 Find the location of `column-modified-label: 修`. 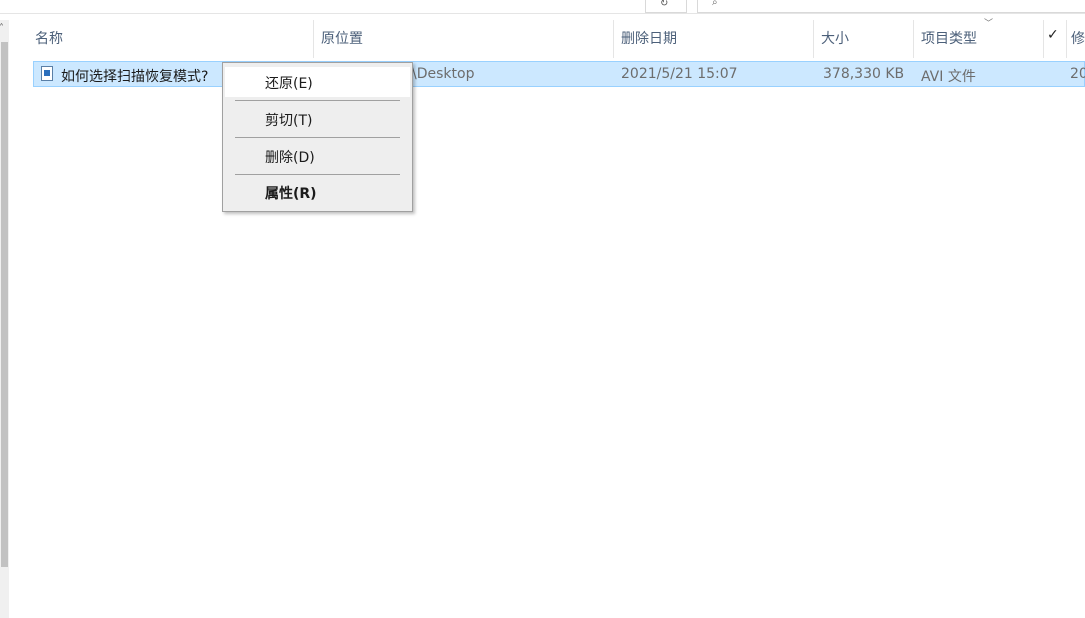

column-modified-label: 修 is located at coordinates (1078, 39).